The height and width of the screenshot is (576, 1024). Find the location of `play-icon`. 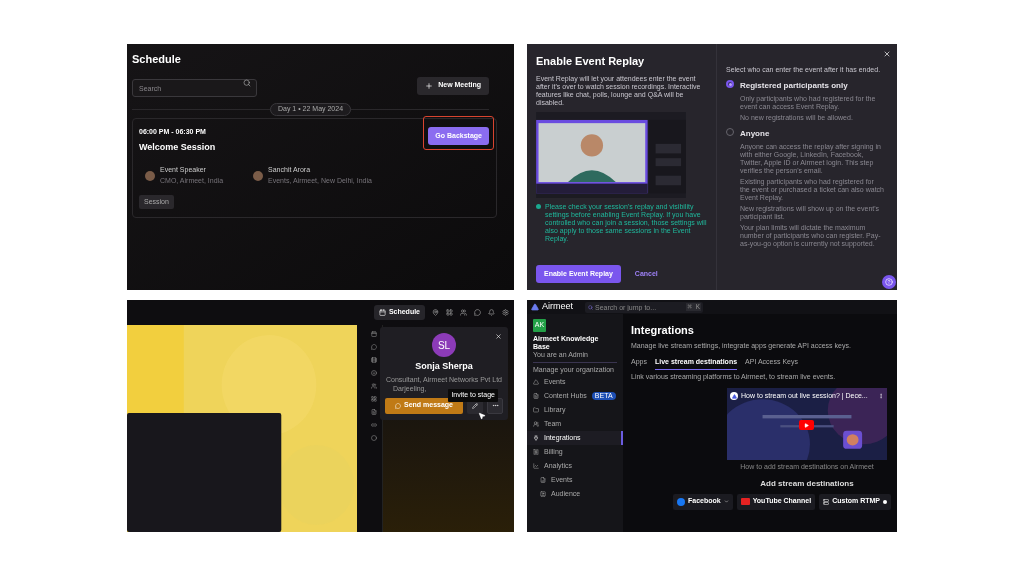

play-icon is located at coordinates (806, 425).